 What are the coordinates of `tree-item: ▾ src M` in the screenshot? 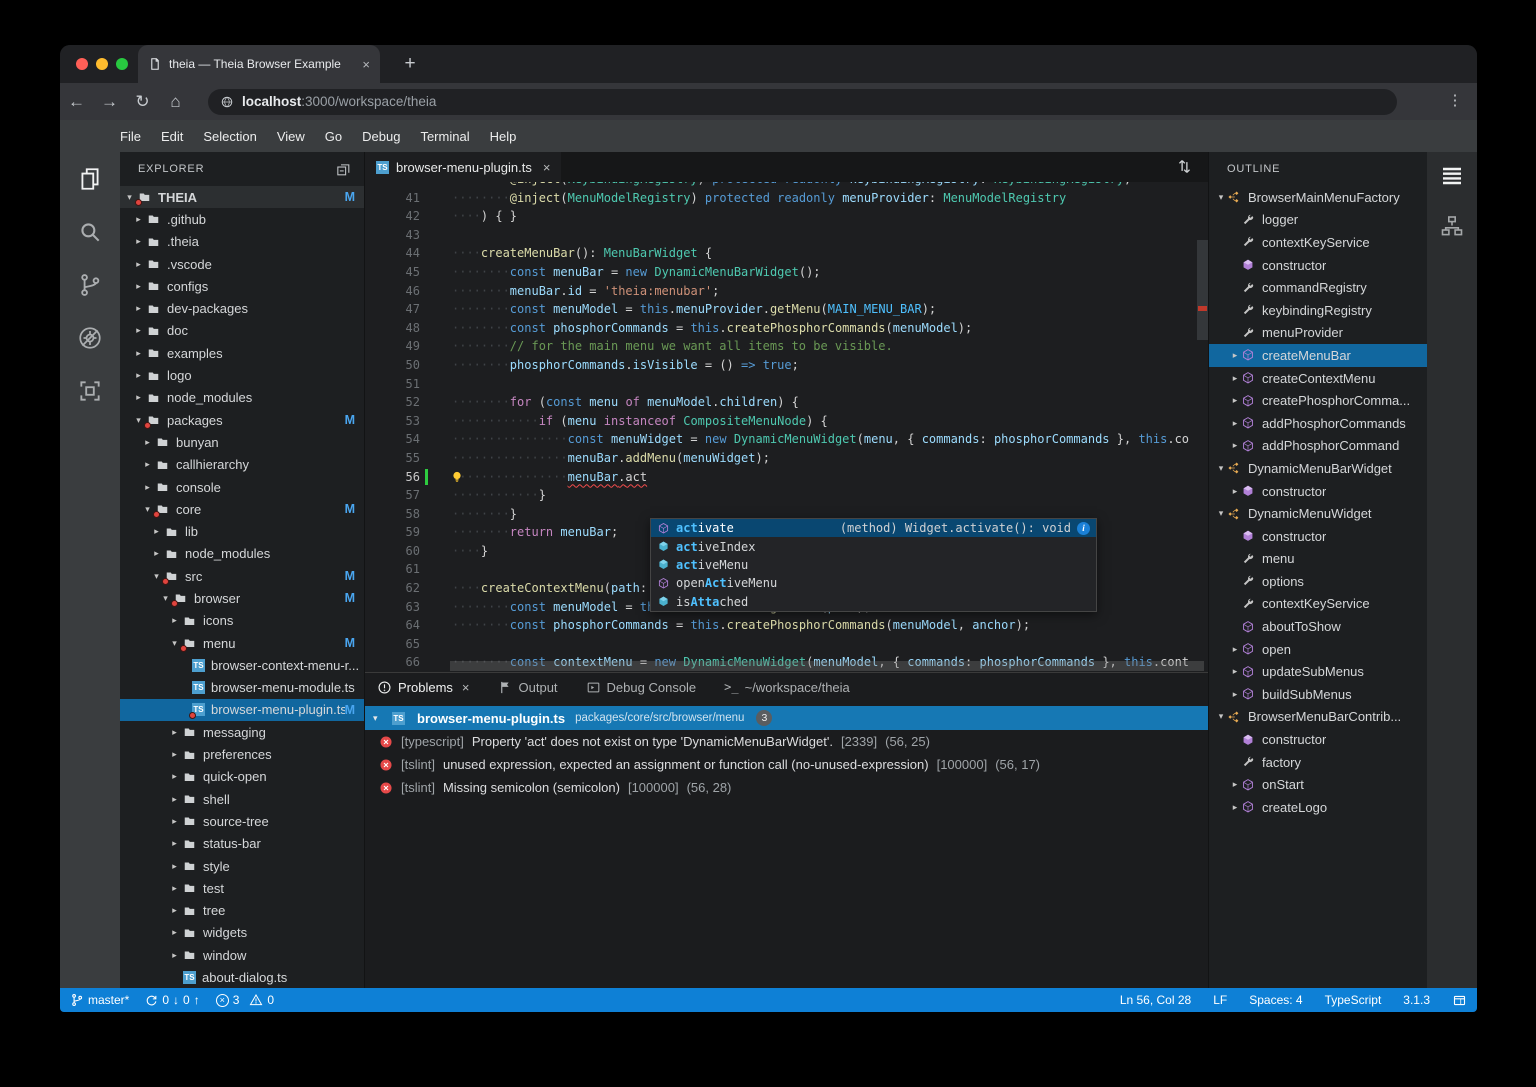 It's located at (242, 576).